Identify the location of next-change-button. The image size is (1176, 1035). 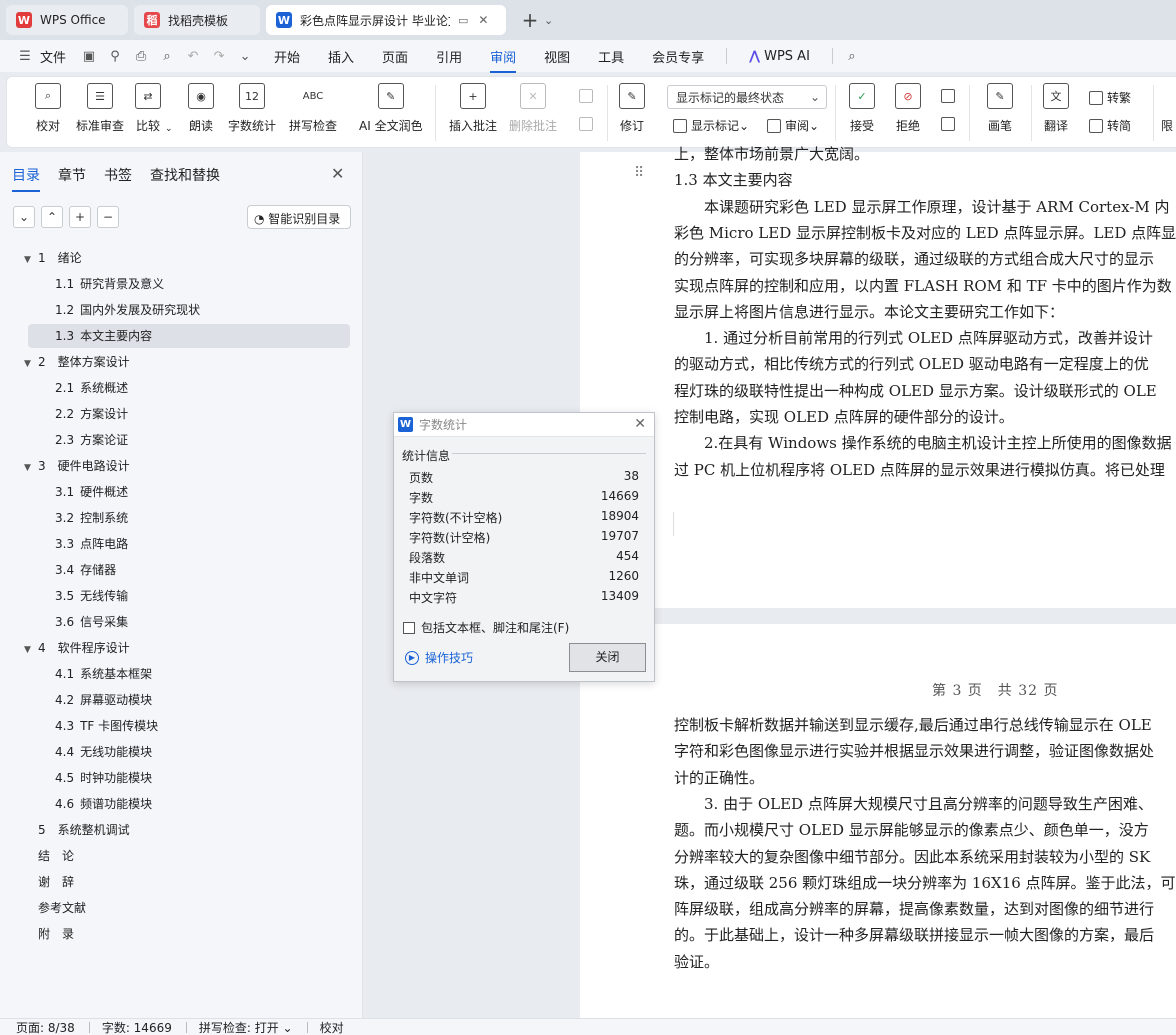
(950, 124).